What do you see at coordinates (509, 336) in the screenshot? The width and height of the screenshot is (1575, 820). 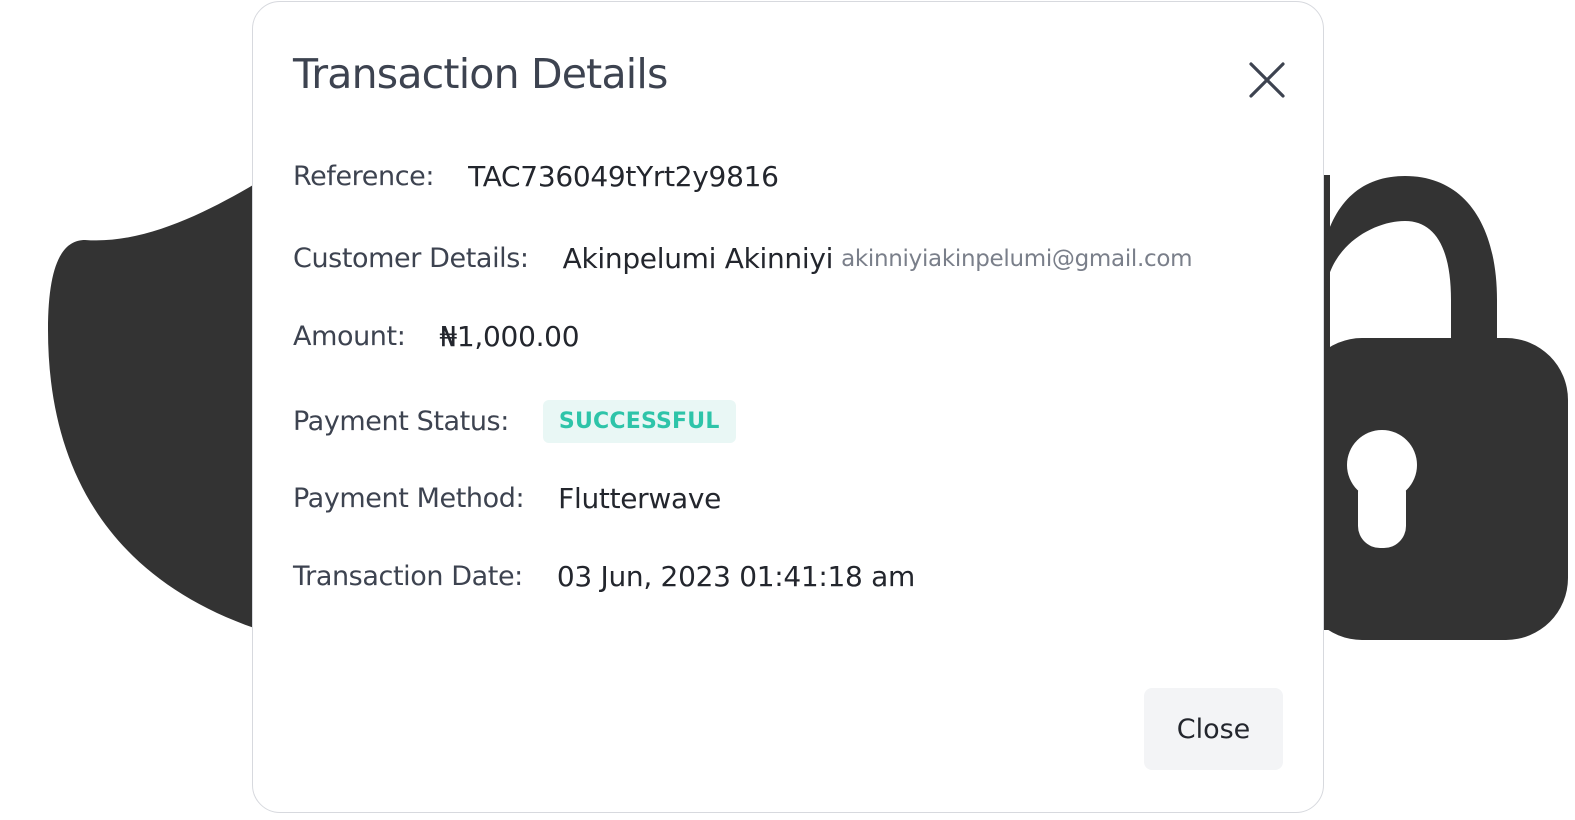 I see `amount-value: ₦1,000.00` at bounding box center [509, 336].